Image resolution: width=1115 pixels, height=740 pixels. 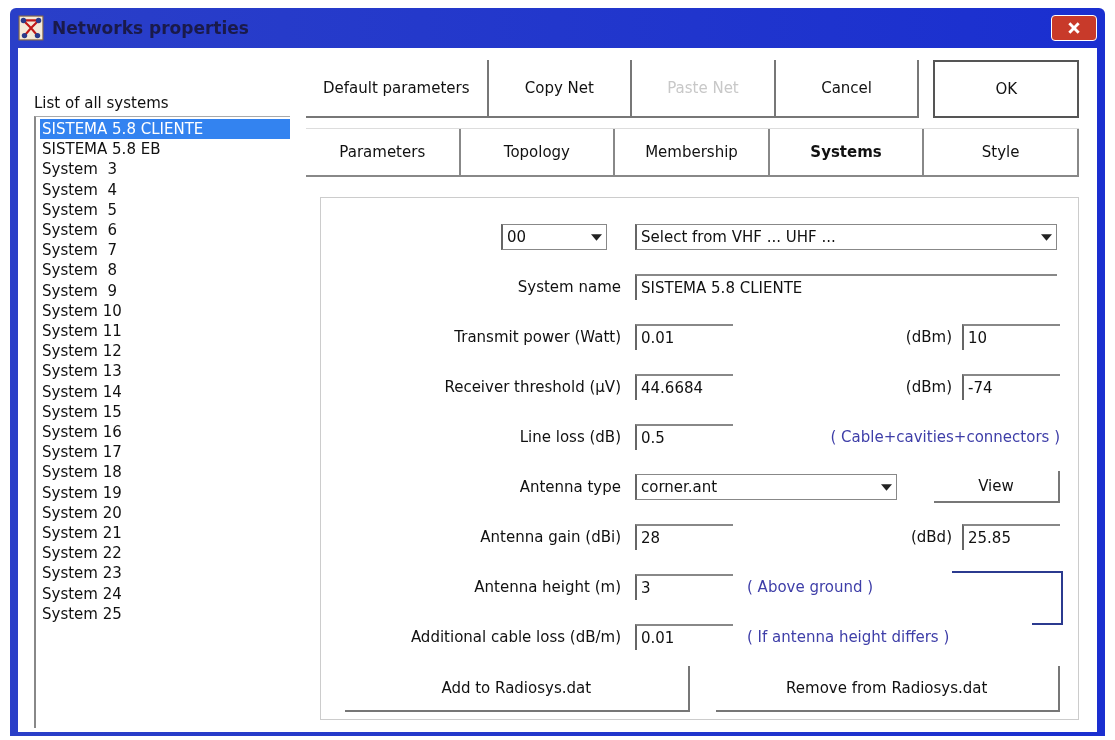 What do you see at coordinates (684, 437) in the screenshot?
I see `input-field: 0.5` at bounding box center [684, 437].